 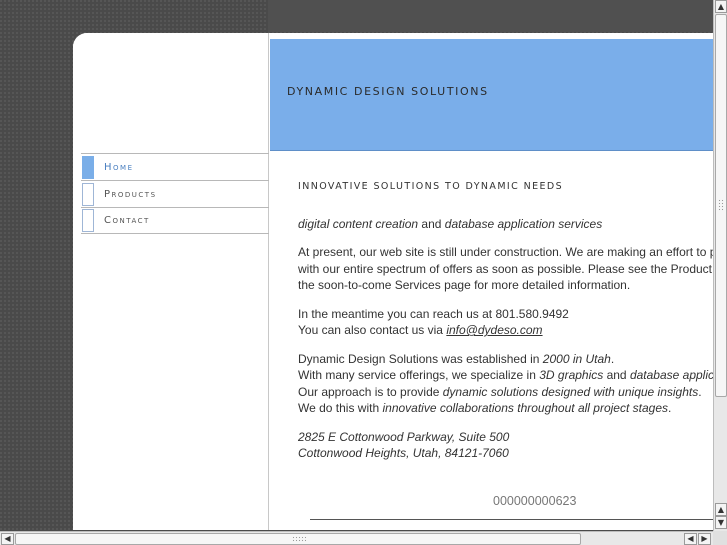 What do you see at coordinates (130, 194) in the screenshot?
I see `nav-item-label: Products` at bounding box center [130, 194].